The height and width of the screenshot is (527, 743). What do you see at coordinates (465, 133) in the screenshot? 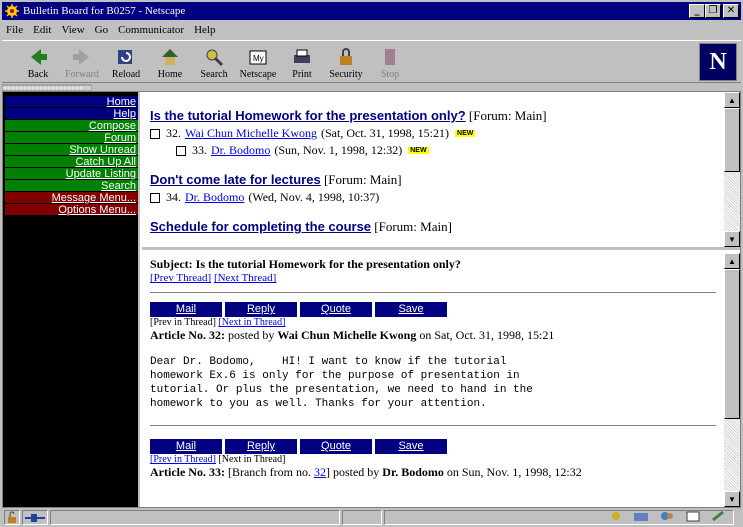
I see `new-badge: NEW` at bounding box center [465, 133].